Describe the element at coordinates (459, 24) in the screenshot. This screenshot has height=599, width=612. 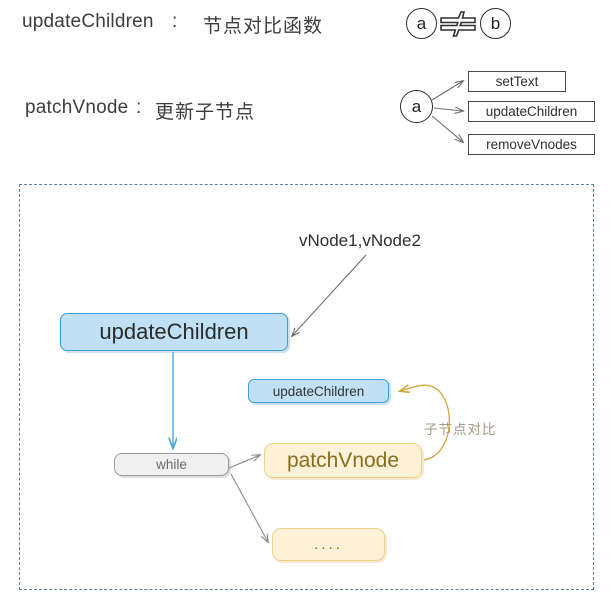
I see `not-equal-icon` at that location.